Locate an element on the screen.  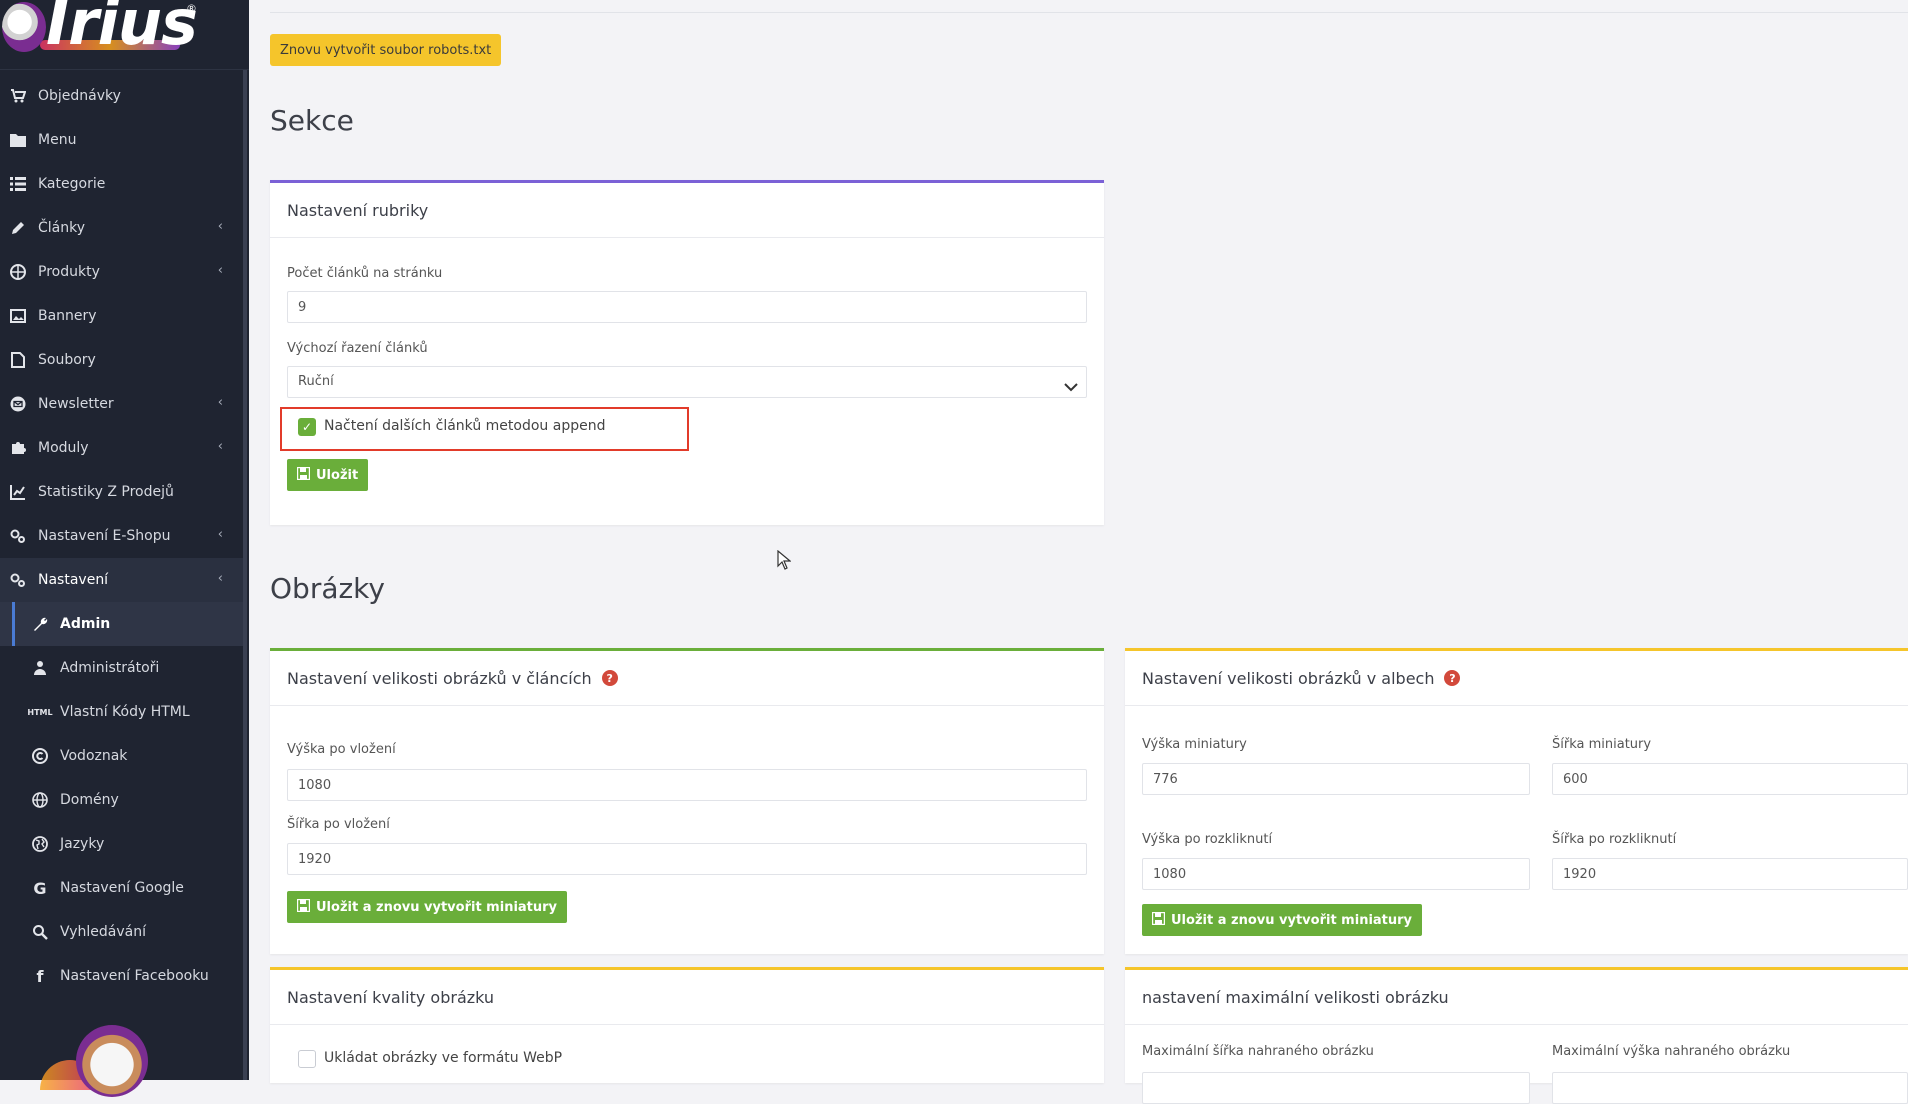
sidebar-item-nastaveni: Nastavení ‹ is located at coordinates (121, 580).